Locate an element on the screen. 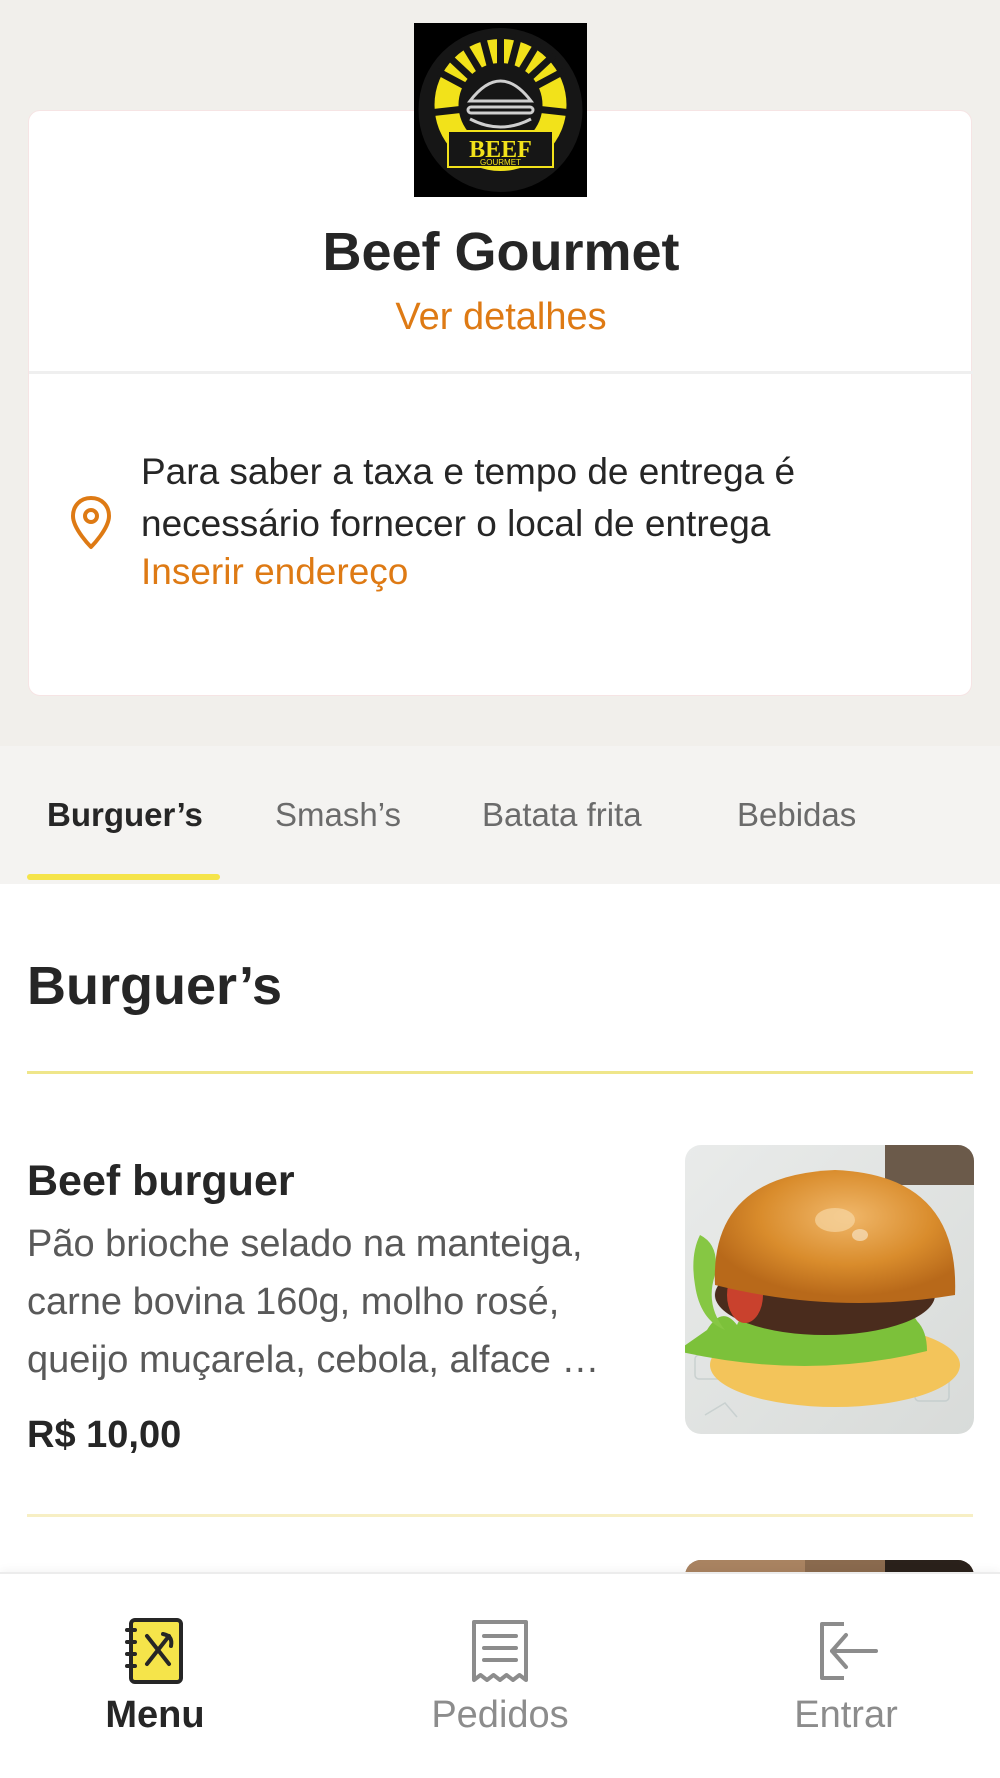 Image resolution: width=1000 pixels, height=1778 pixels. nav-menu-label: Menu is located at coordinates (155, 1715).